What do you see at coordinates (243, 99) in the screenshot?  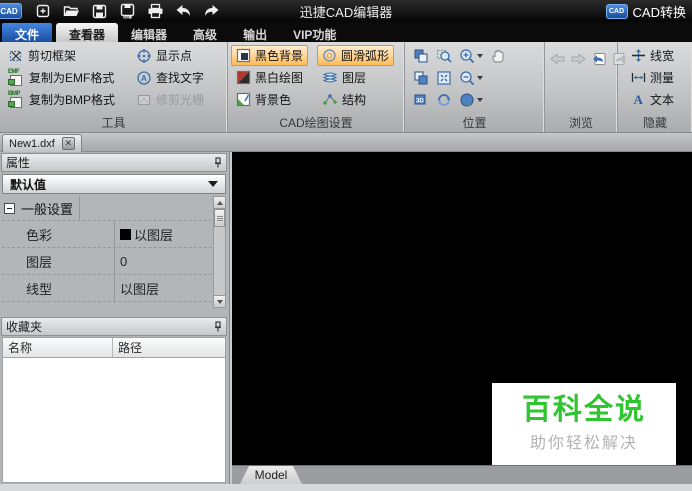 I see `background-color-icon` at bounding box center [243, 99].